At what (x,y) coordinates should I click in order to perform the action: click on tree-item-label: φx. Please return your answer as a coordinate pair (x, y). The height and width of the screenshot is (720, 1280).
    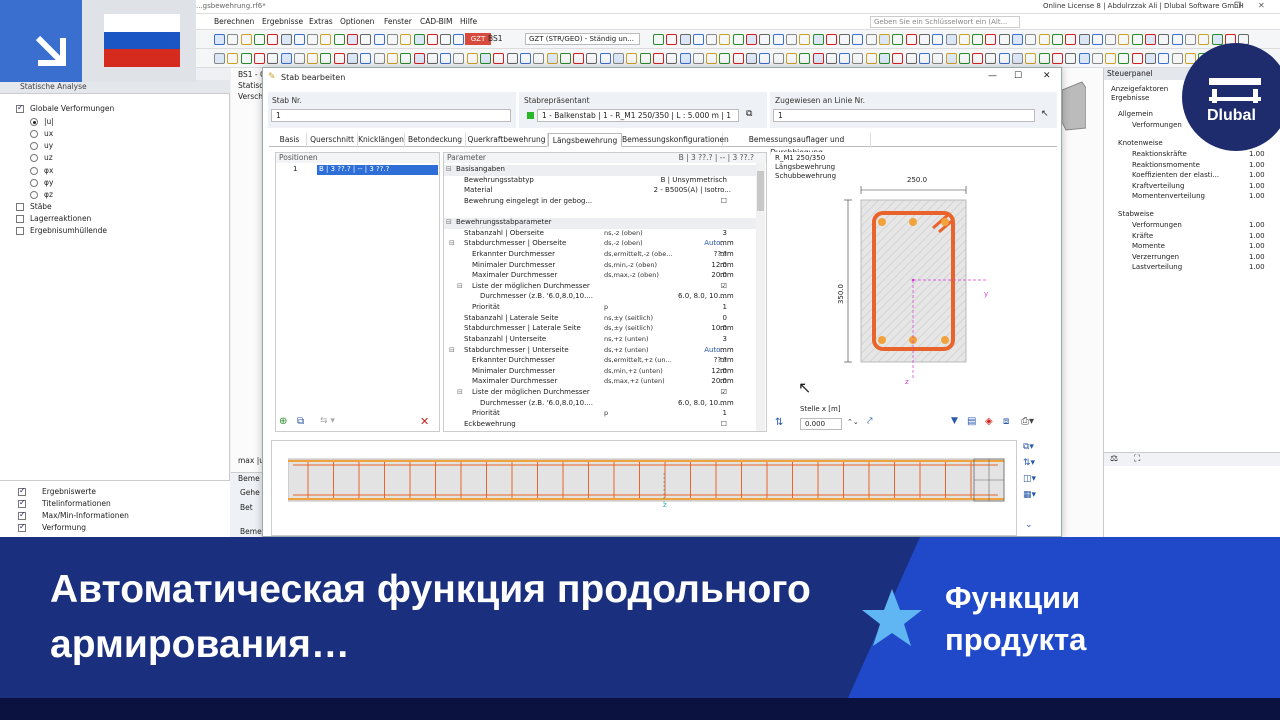
    Looking at the image, I should click on (48, 170).